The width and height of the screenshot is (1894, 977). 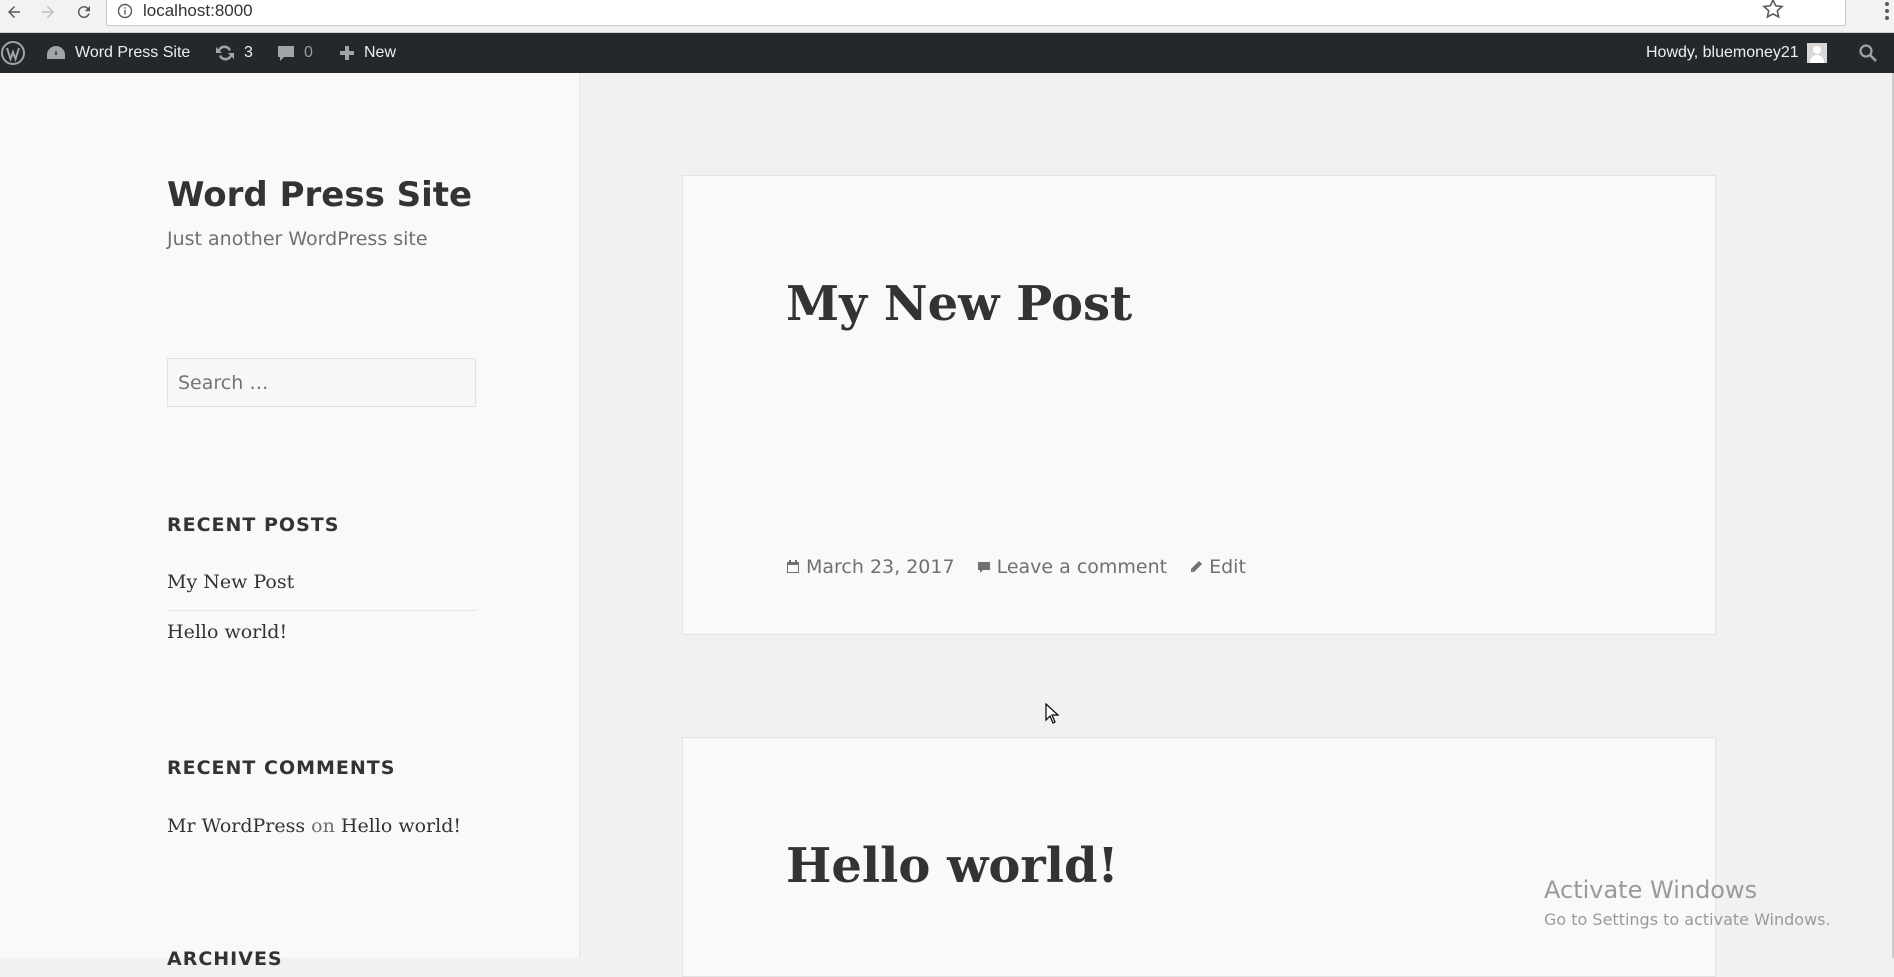 I want to click on recent-post-link: My New Post, so click(x=230, y=582).